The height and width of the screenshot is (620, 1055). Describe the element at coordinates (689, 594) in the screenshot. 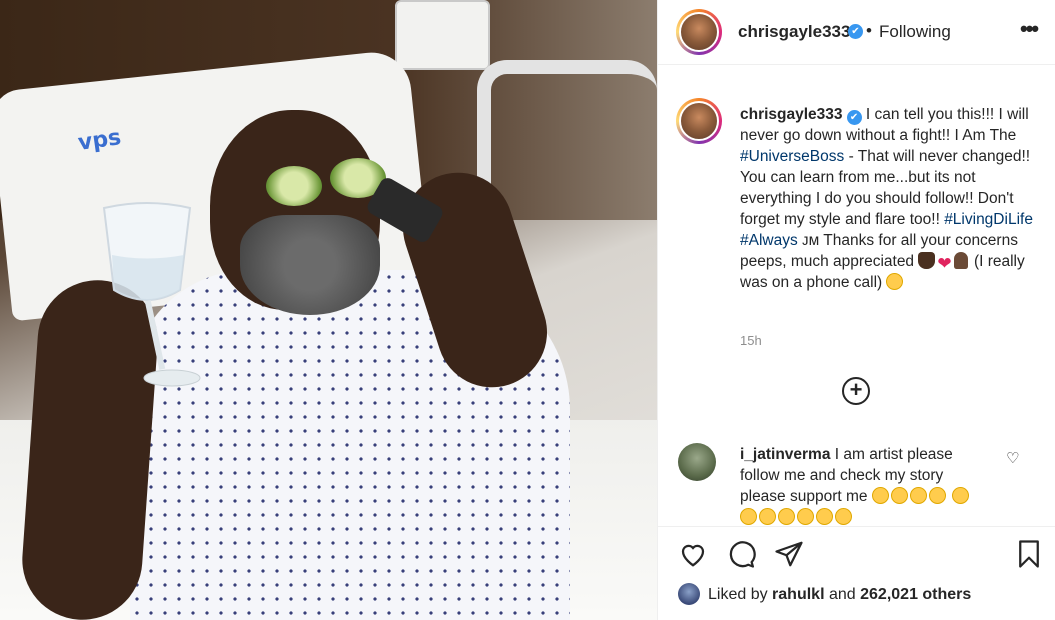

I see `liker-avatar` at that location.